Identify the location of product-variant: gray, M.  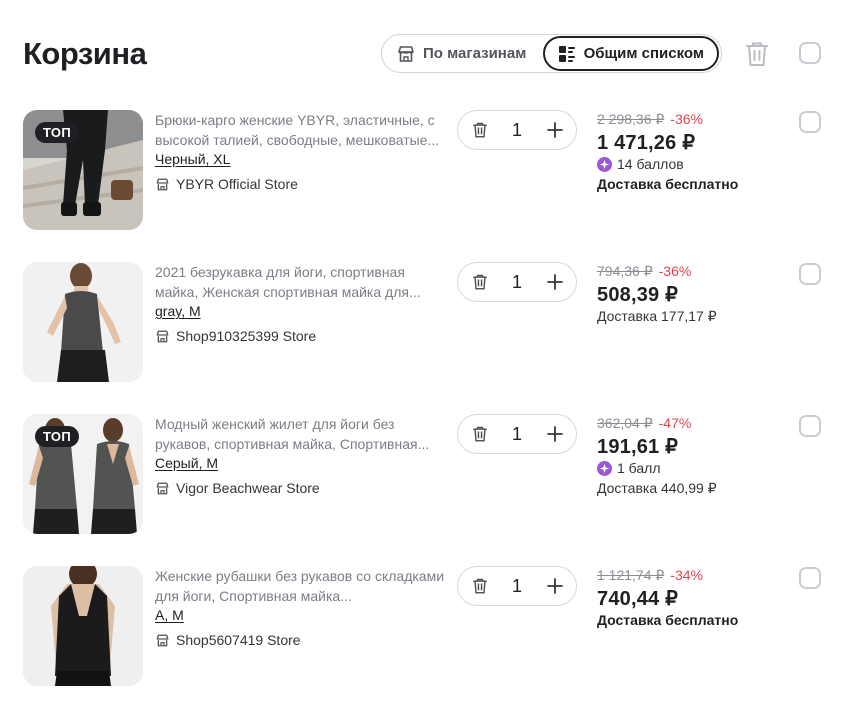
(178, 311).